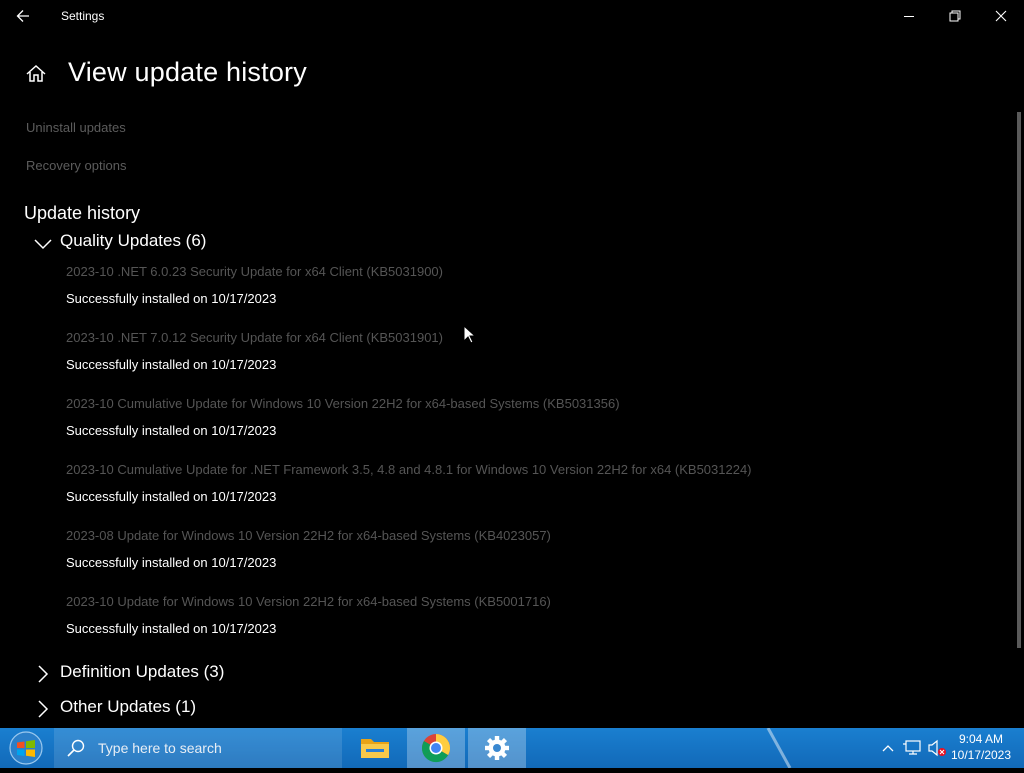 Image resolution: width=1024 pixels, height=773 pixels. Describe the element at coordinates (955, 16) in the screenshot. I see `restore-button` at that location.